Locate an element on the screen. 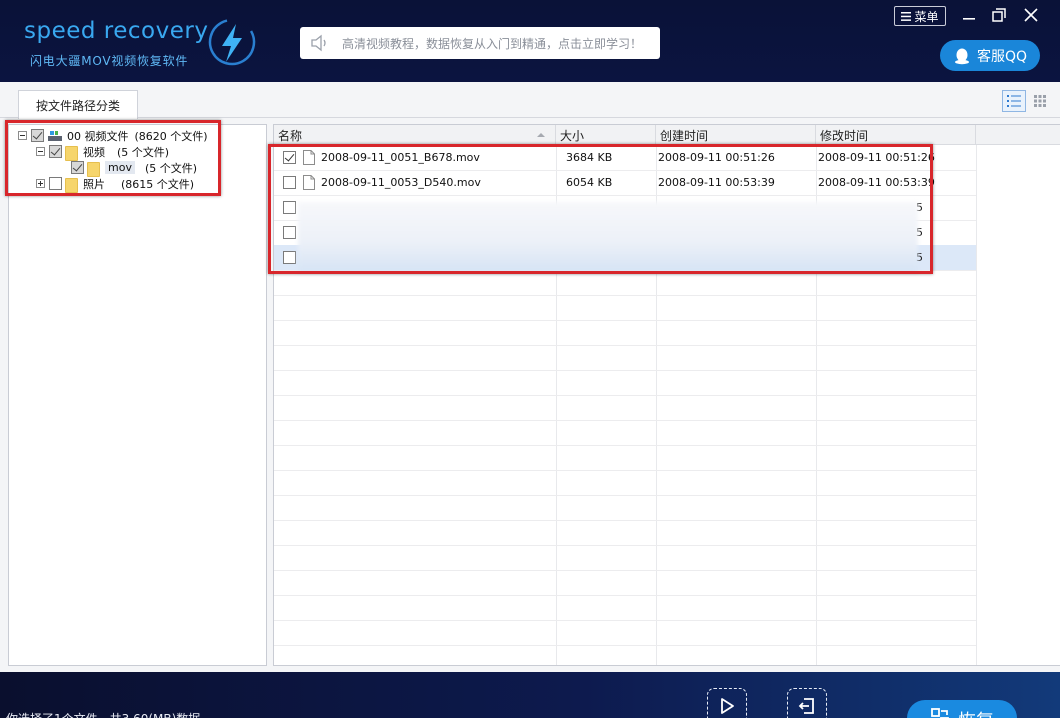  logo-subtitle: 闪电大疆MOV视频恢复软件 is located at coordinates (109, 61).